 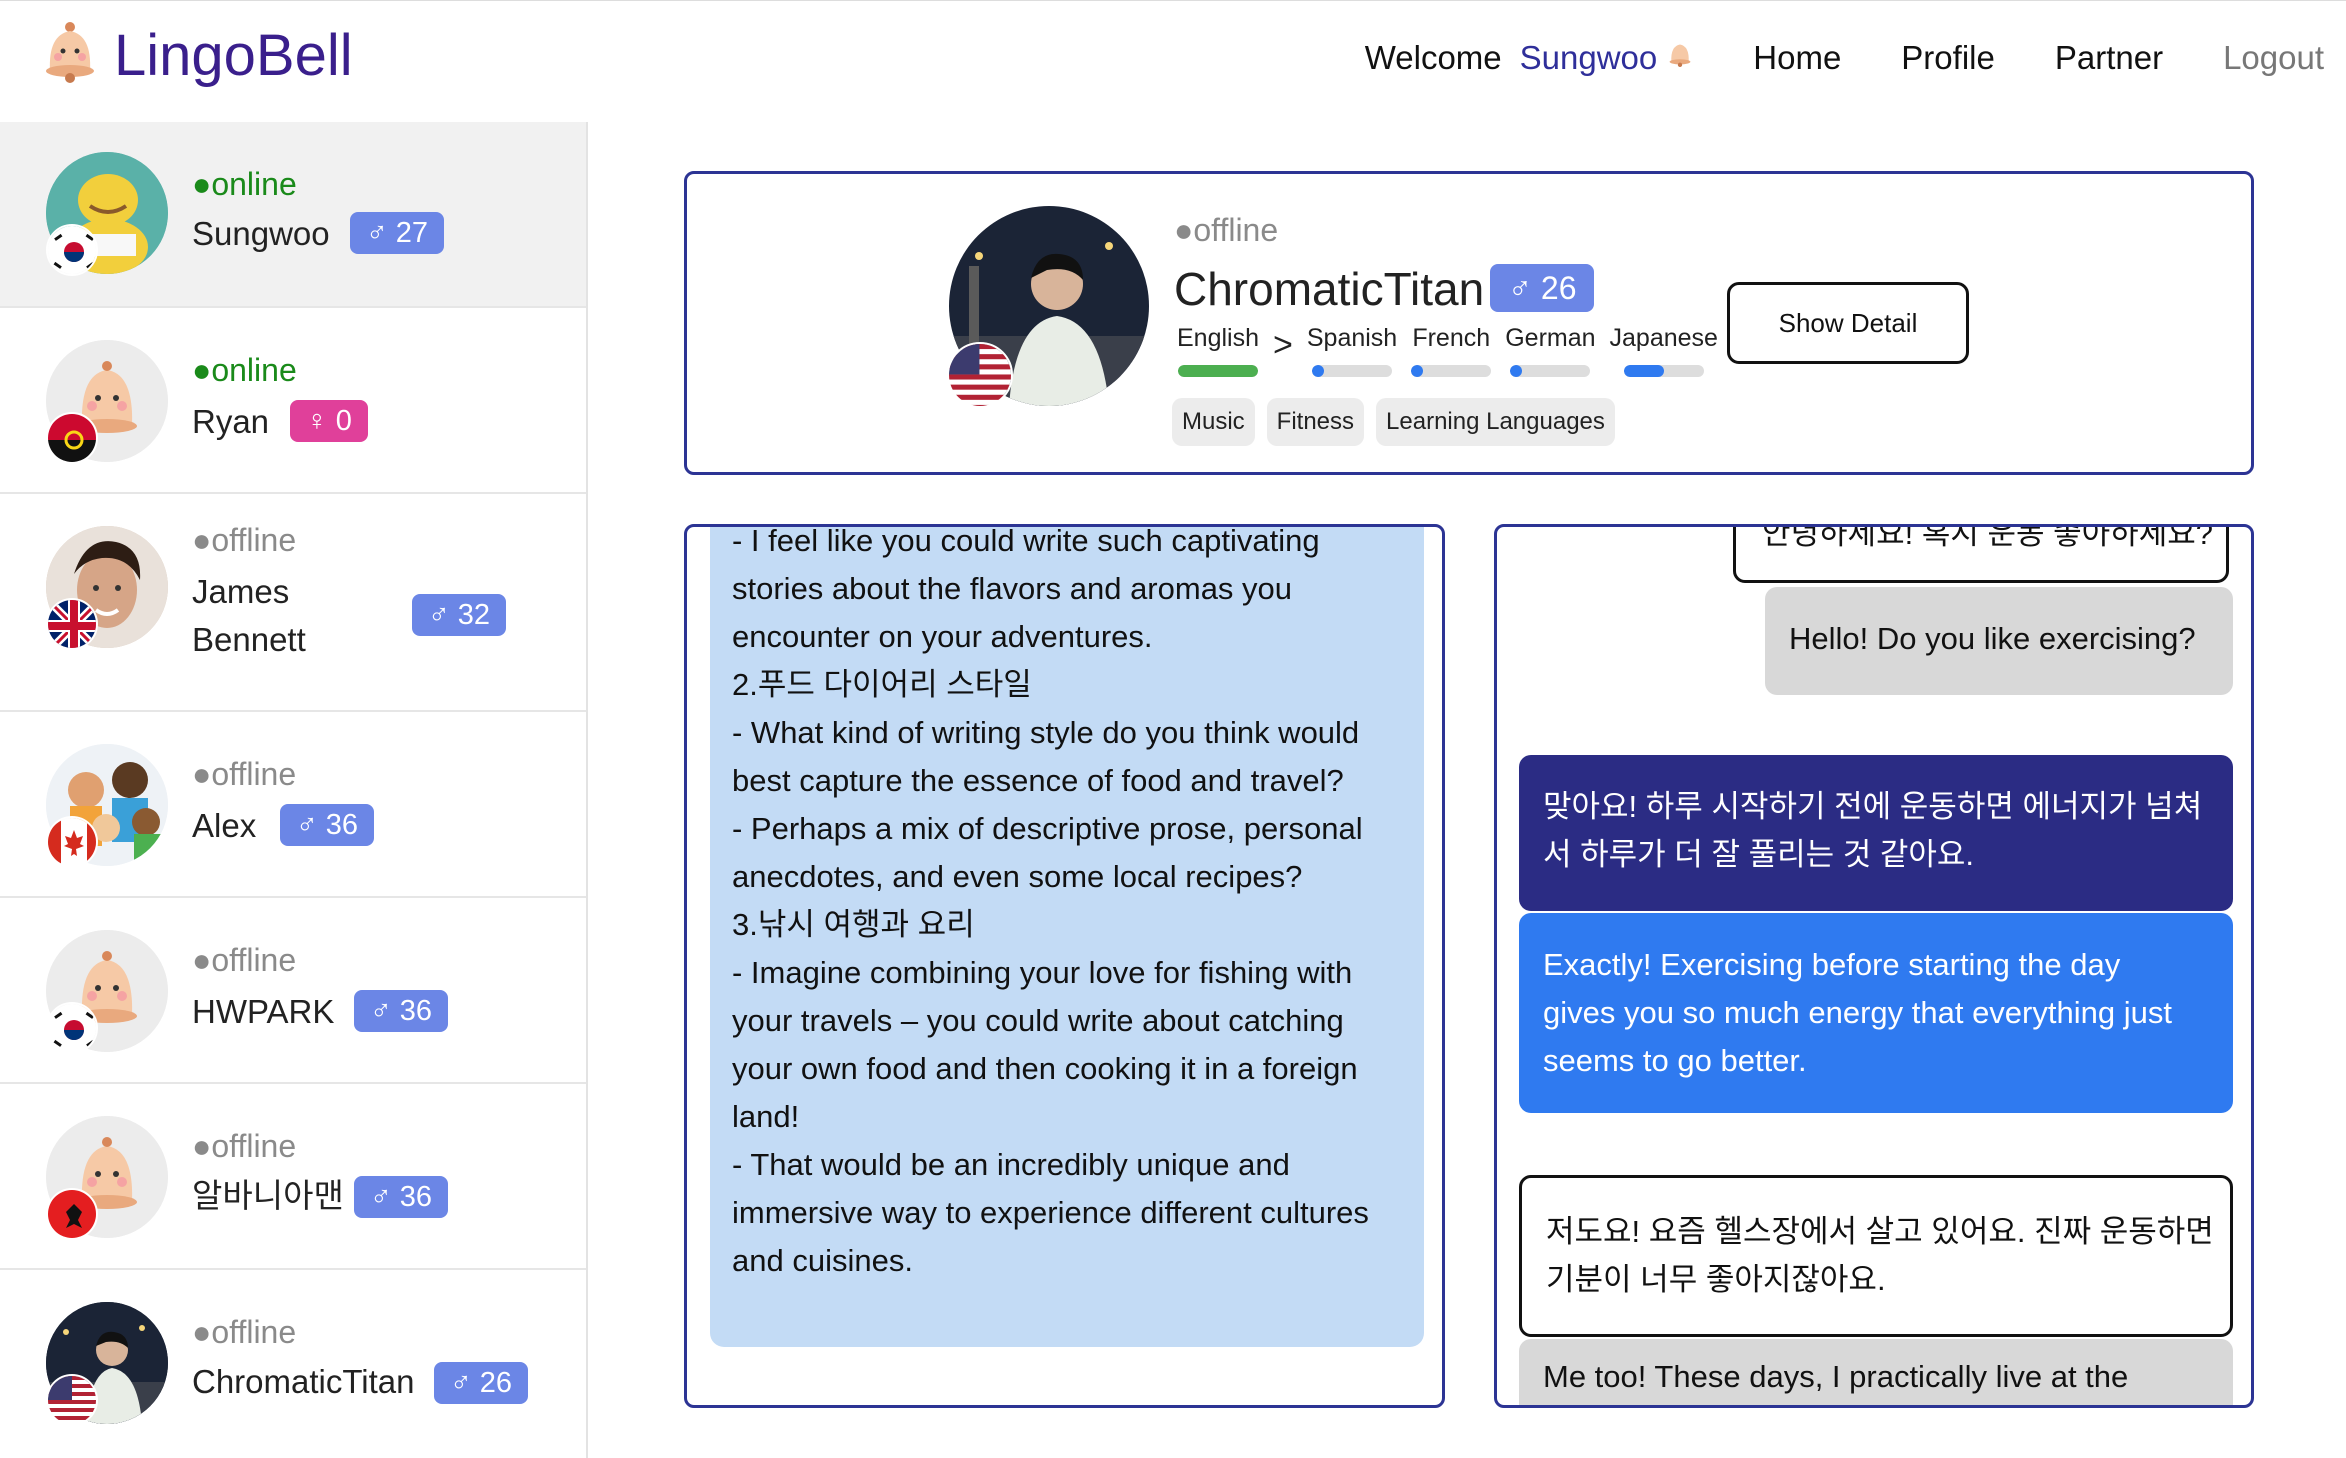 What do you see at coordinates (1550, 338) in the screenshot?
I see `language-label: German` at bounding box center [1550, 338].